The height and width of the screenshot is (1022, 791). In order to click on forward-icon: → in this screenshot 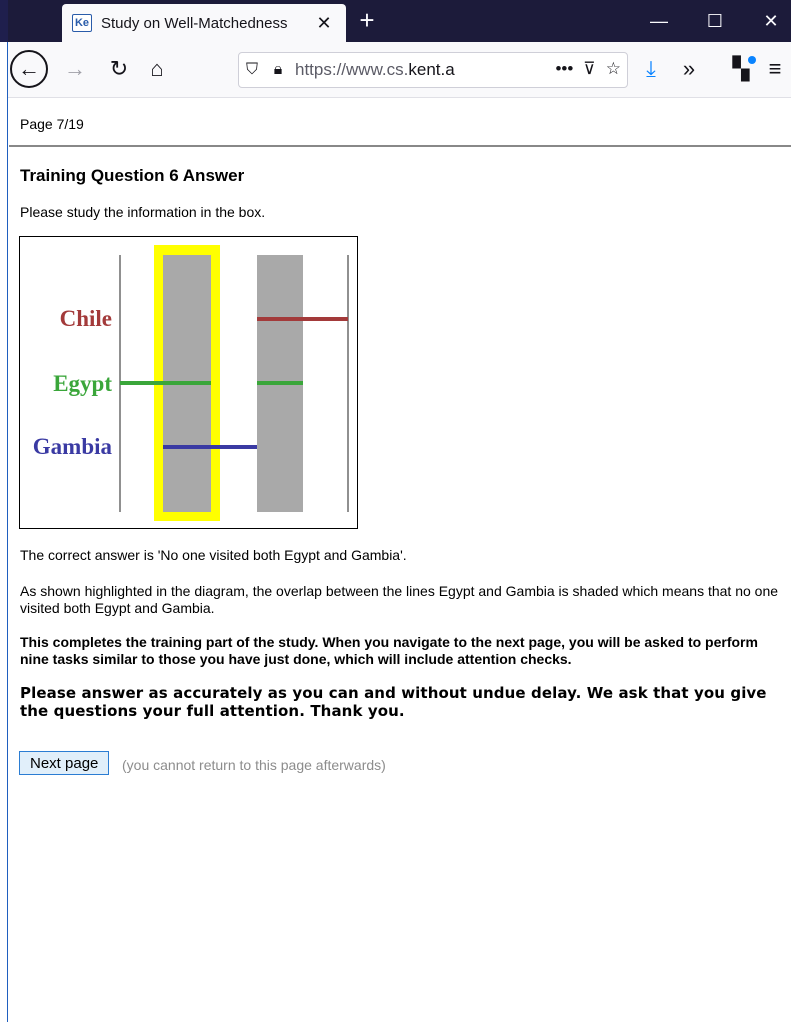, I will do `click(75, 69)`.